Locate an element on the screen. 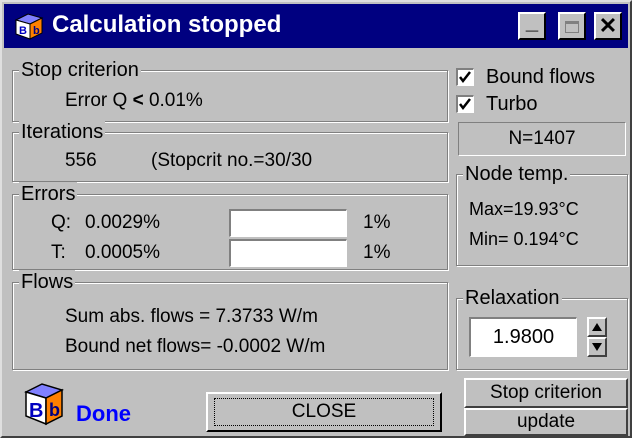  minimize-icon: _ is located at coordinates (532, 21).